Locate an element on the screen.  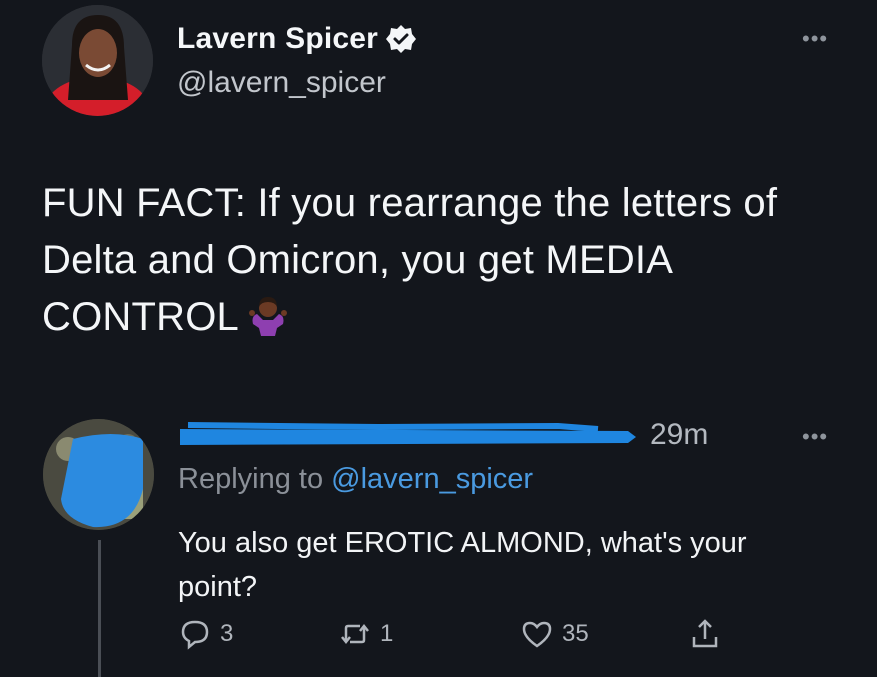
more-options-icon: ••• is located at coordinates (815, 39).